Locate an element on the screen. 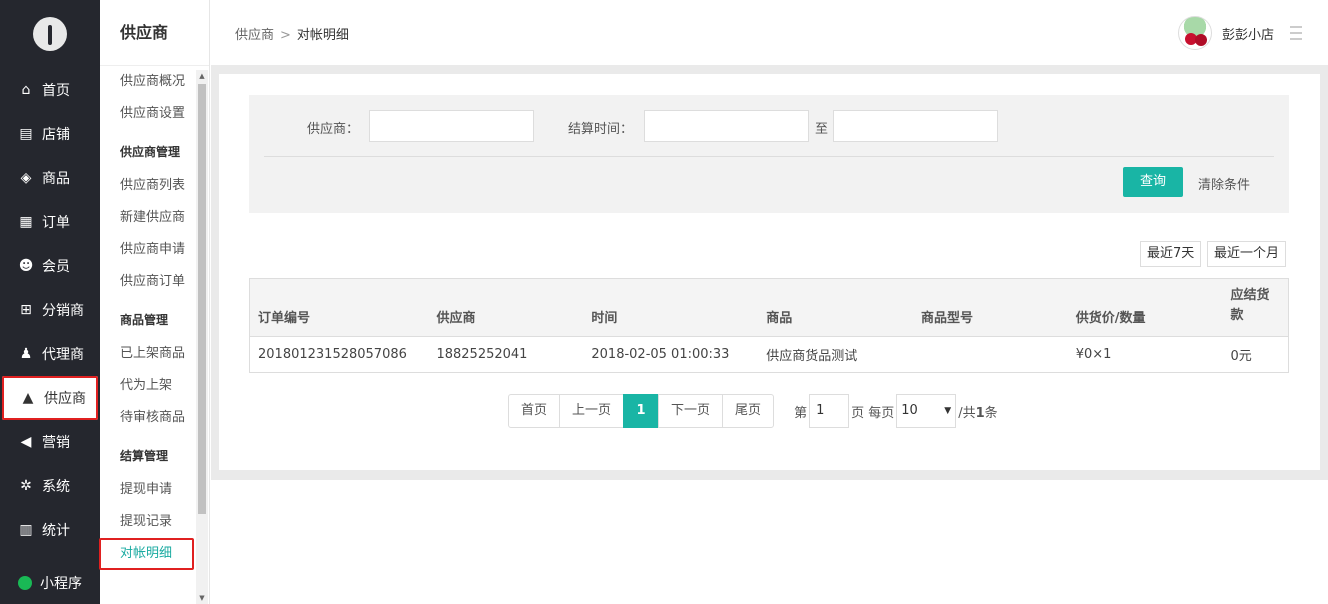  settle-time-end-input is located at coordinates (915, 126).